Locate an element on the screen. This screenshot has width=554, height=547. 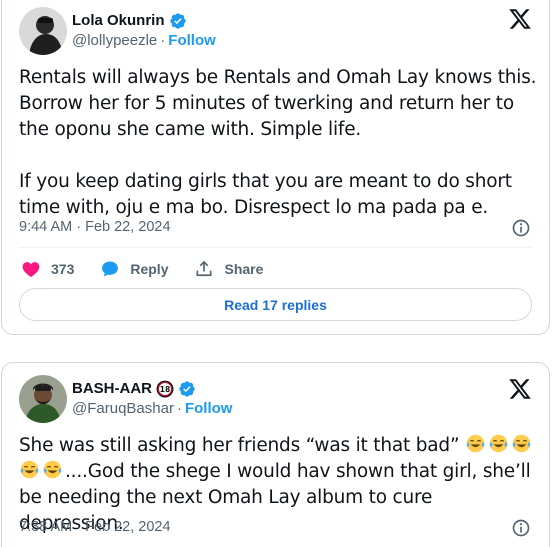
like-count: 373 is located at coordinates (63, 269).